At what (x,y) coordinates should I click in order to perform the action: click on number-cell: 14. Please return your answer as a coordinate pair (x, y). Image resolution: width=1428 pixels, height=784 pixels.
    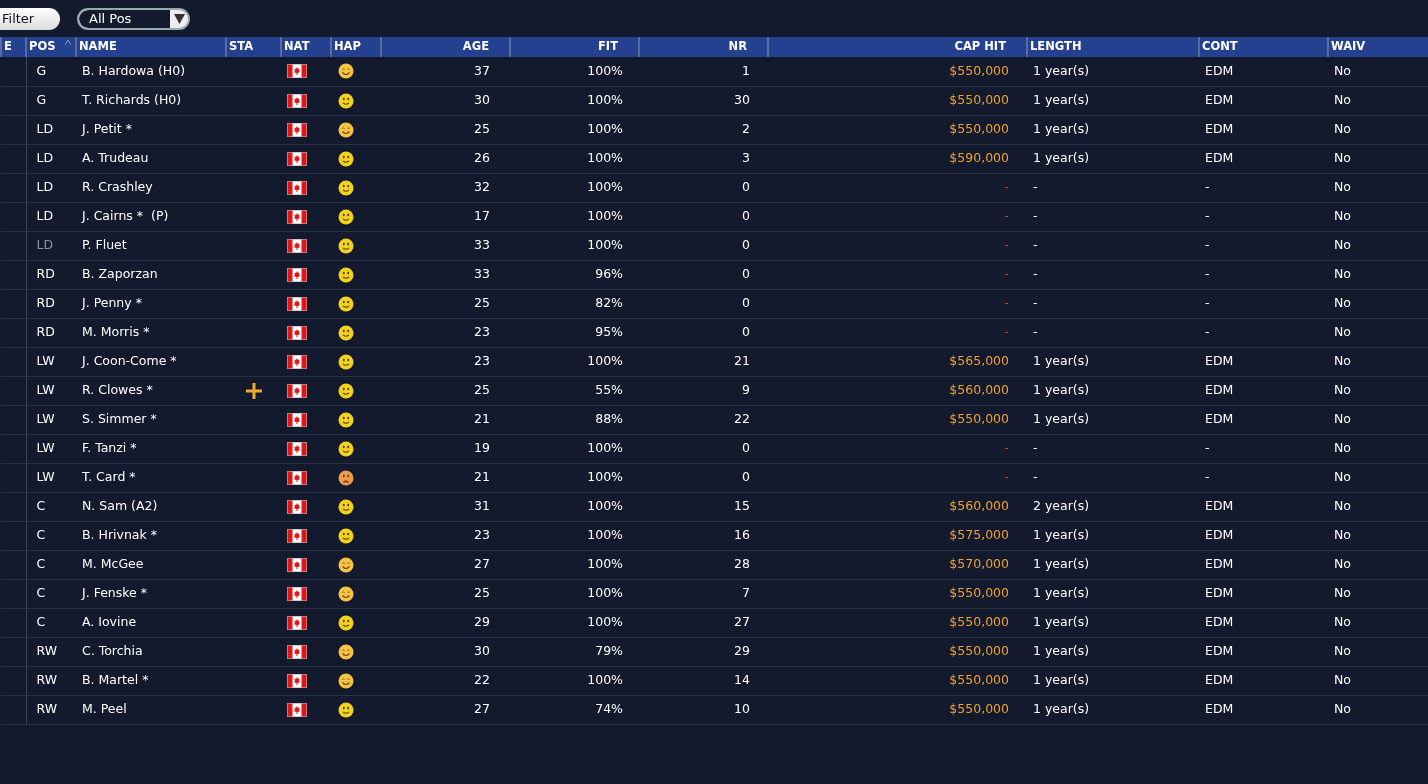
    Looking at the image, I should click on (742, 680).